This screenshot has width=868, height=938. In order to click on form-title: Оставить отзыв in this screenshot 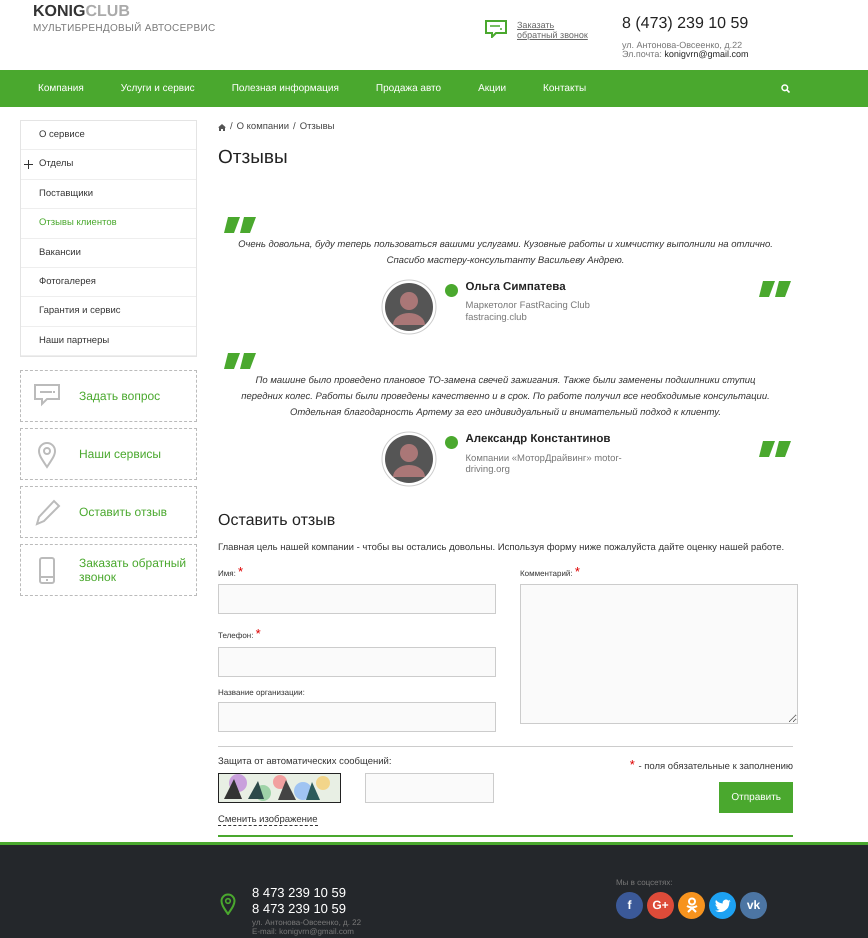, I will do `click(277, 521)`.